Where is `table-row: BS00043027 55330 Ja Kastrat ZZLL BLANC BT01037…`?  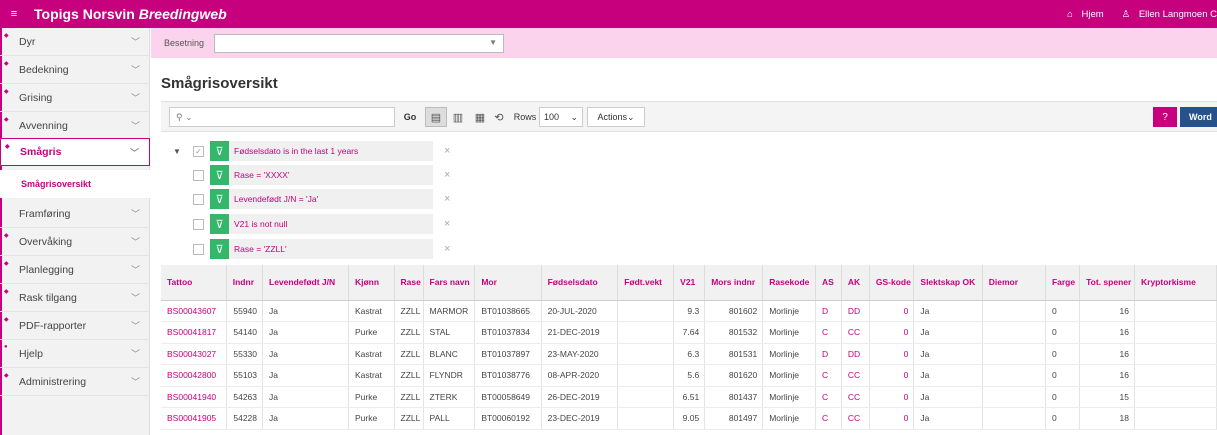 table-row: BS00043027 55330 Ja Kastrat ZZLL BLANC BT01037… is located at coordinates (689, 354).